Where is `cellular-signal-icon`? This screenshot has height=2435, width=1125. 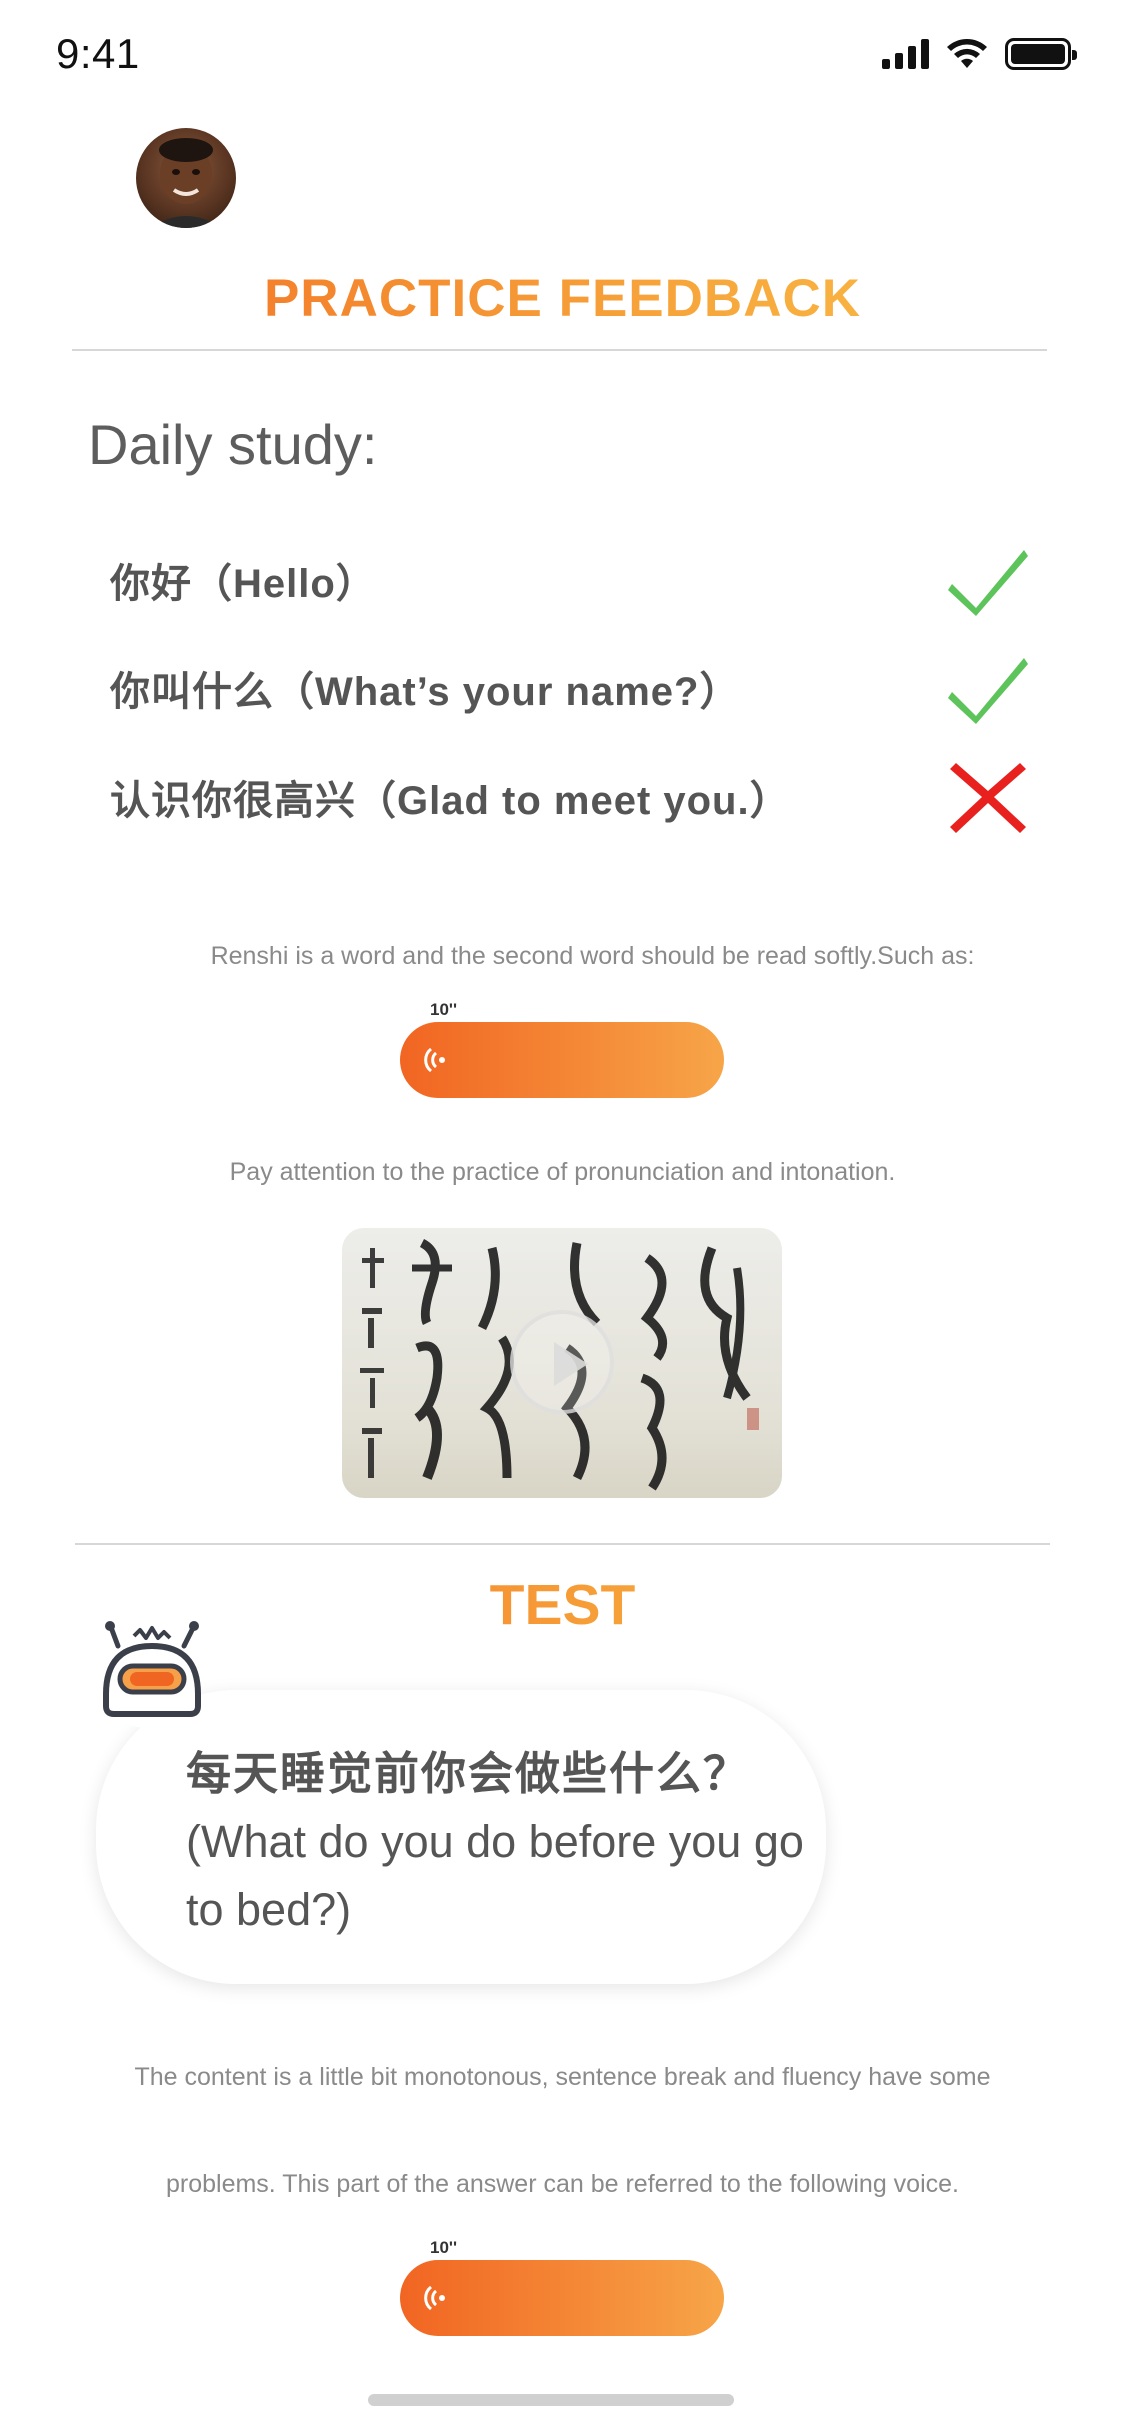
cellular-signal-icon is located at coordinates (905, 54).